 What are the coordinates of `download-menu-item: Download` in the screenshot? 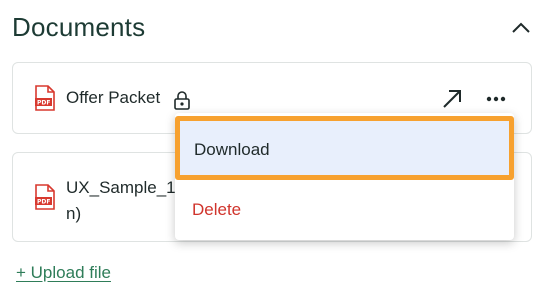 It's located at (344, 148).